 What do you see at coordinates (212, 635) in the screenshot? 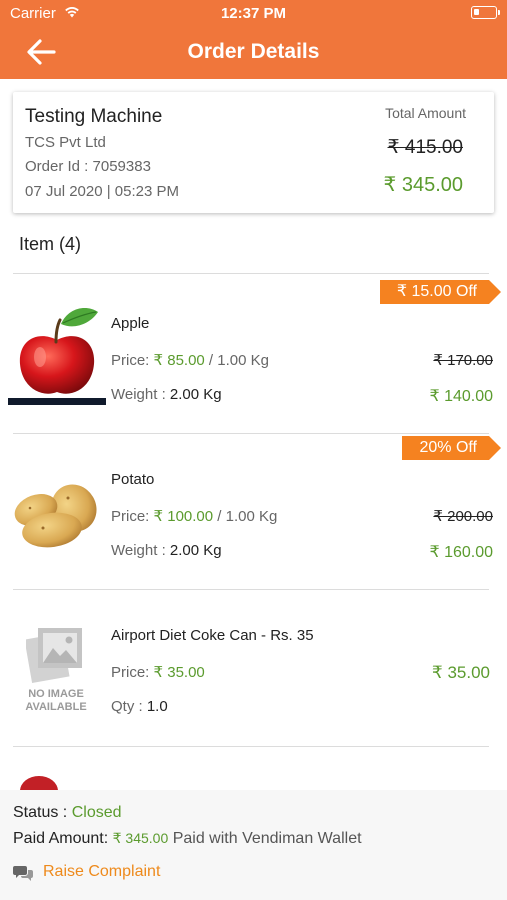
I see `item-name: Airport Diet Coke Can - Rs. 35` at bounding box center [212, 635].